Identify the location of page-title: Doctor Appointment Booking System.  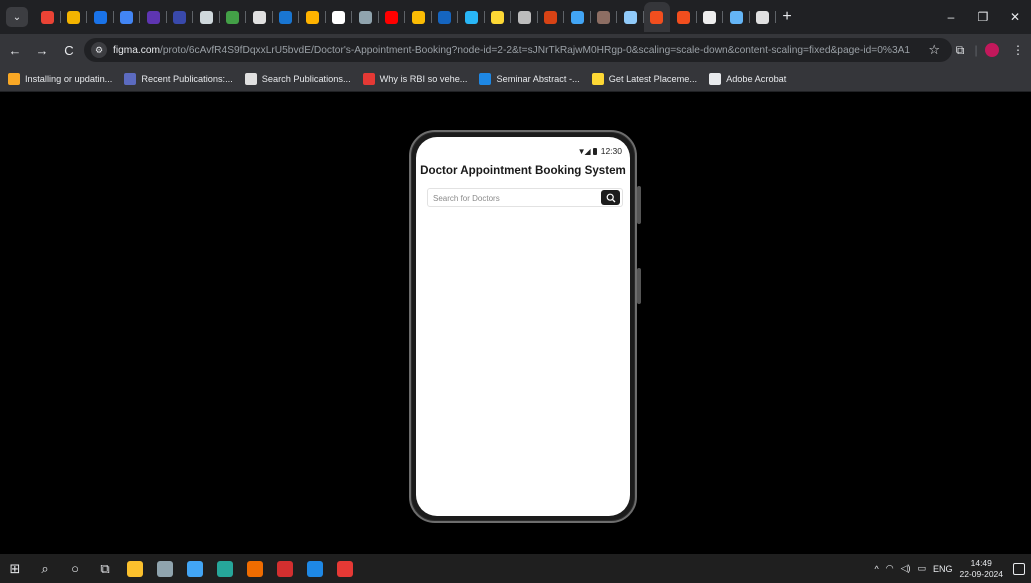
(523, 170).